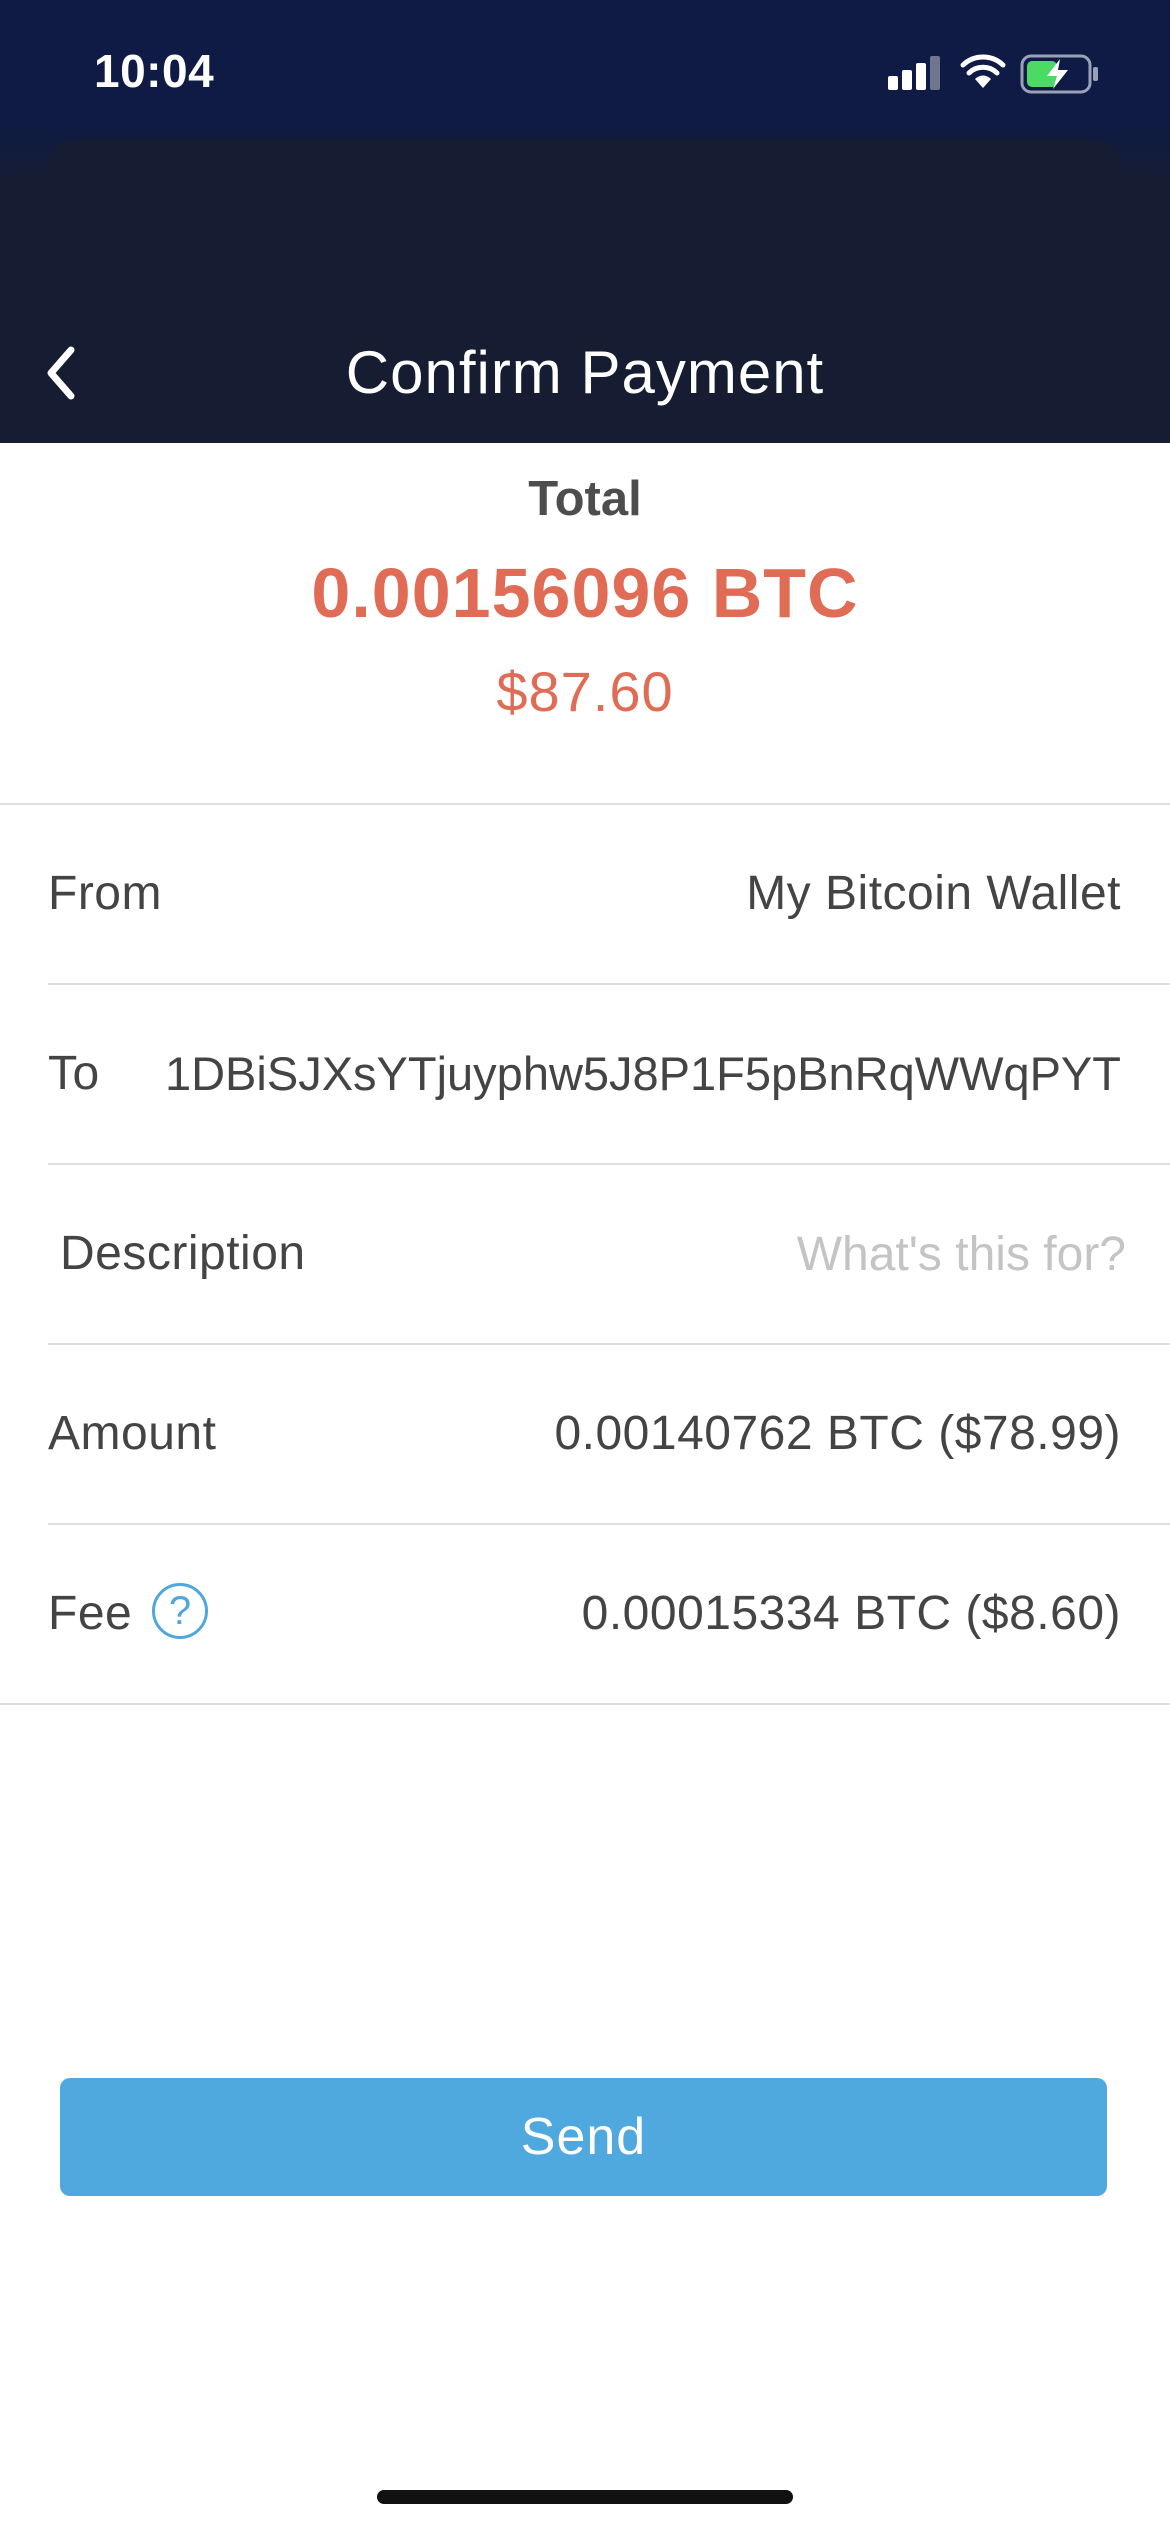 The image size is (1170, 2532). I want to click on page-title: Confirm Payment, so click(585, 372).